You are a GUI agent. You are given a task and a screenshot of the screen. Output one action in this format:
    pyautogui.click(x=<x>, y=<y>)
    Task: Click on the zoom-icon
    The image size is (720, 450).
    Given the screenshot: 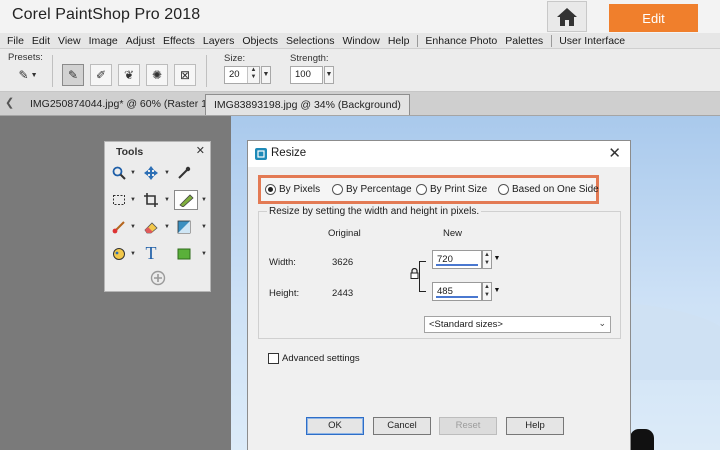 What is the action you would take?
    pyautogui.click(x=119, y=173)
    